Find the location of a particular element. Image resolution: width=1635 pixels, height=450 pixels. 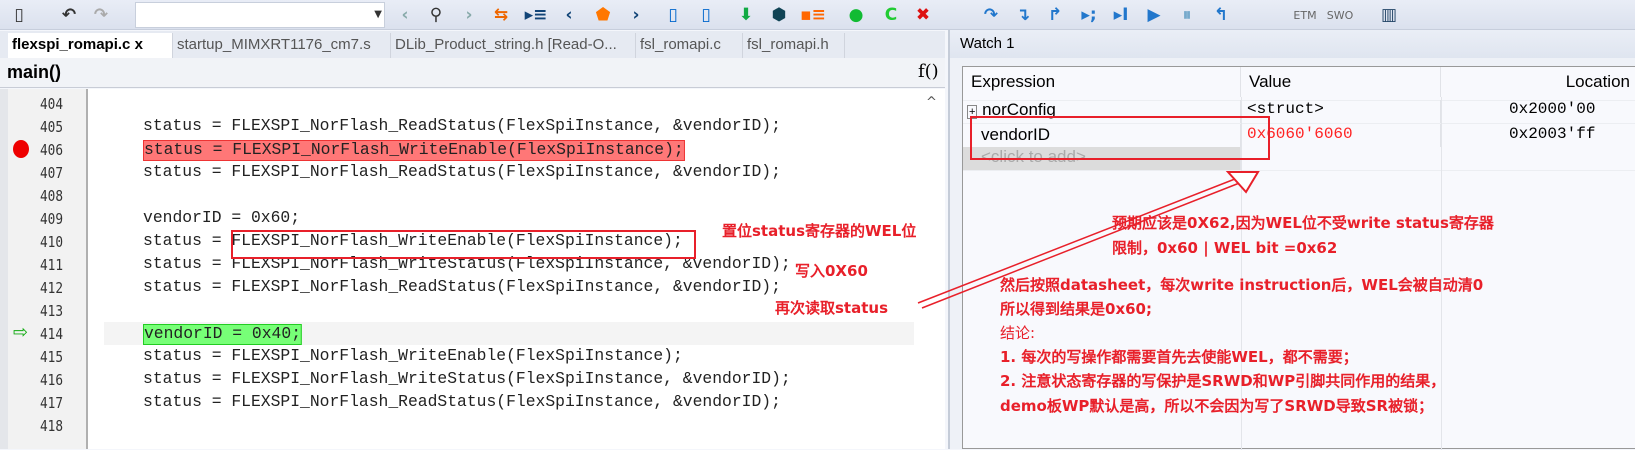

annotation-c3: demo板WP默认是高，所以不会因为写了SRWD导致SR被锁； is located at coordinates (1217, 406).